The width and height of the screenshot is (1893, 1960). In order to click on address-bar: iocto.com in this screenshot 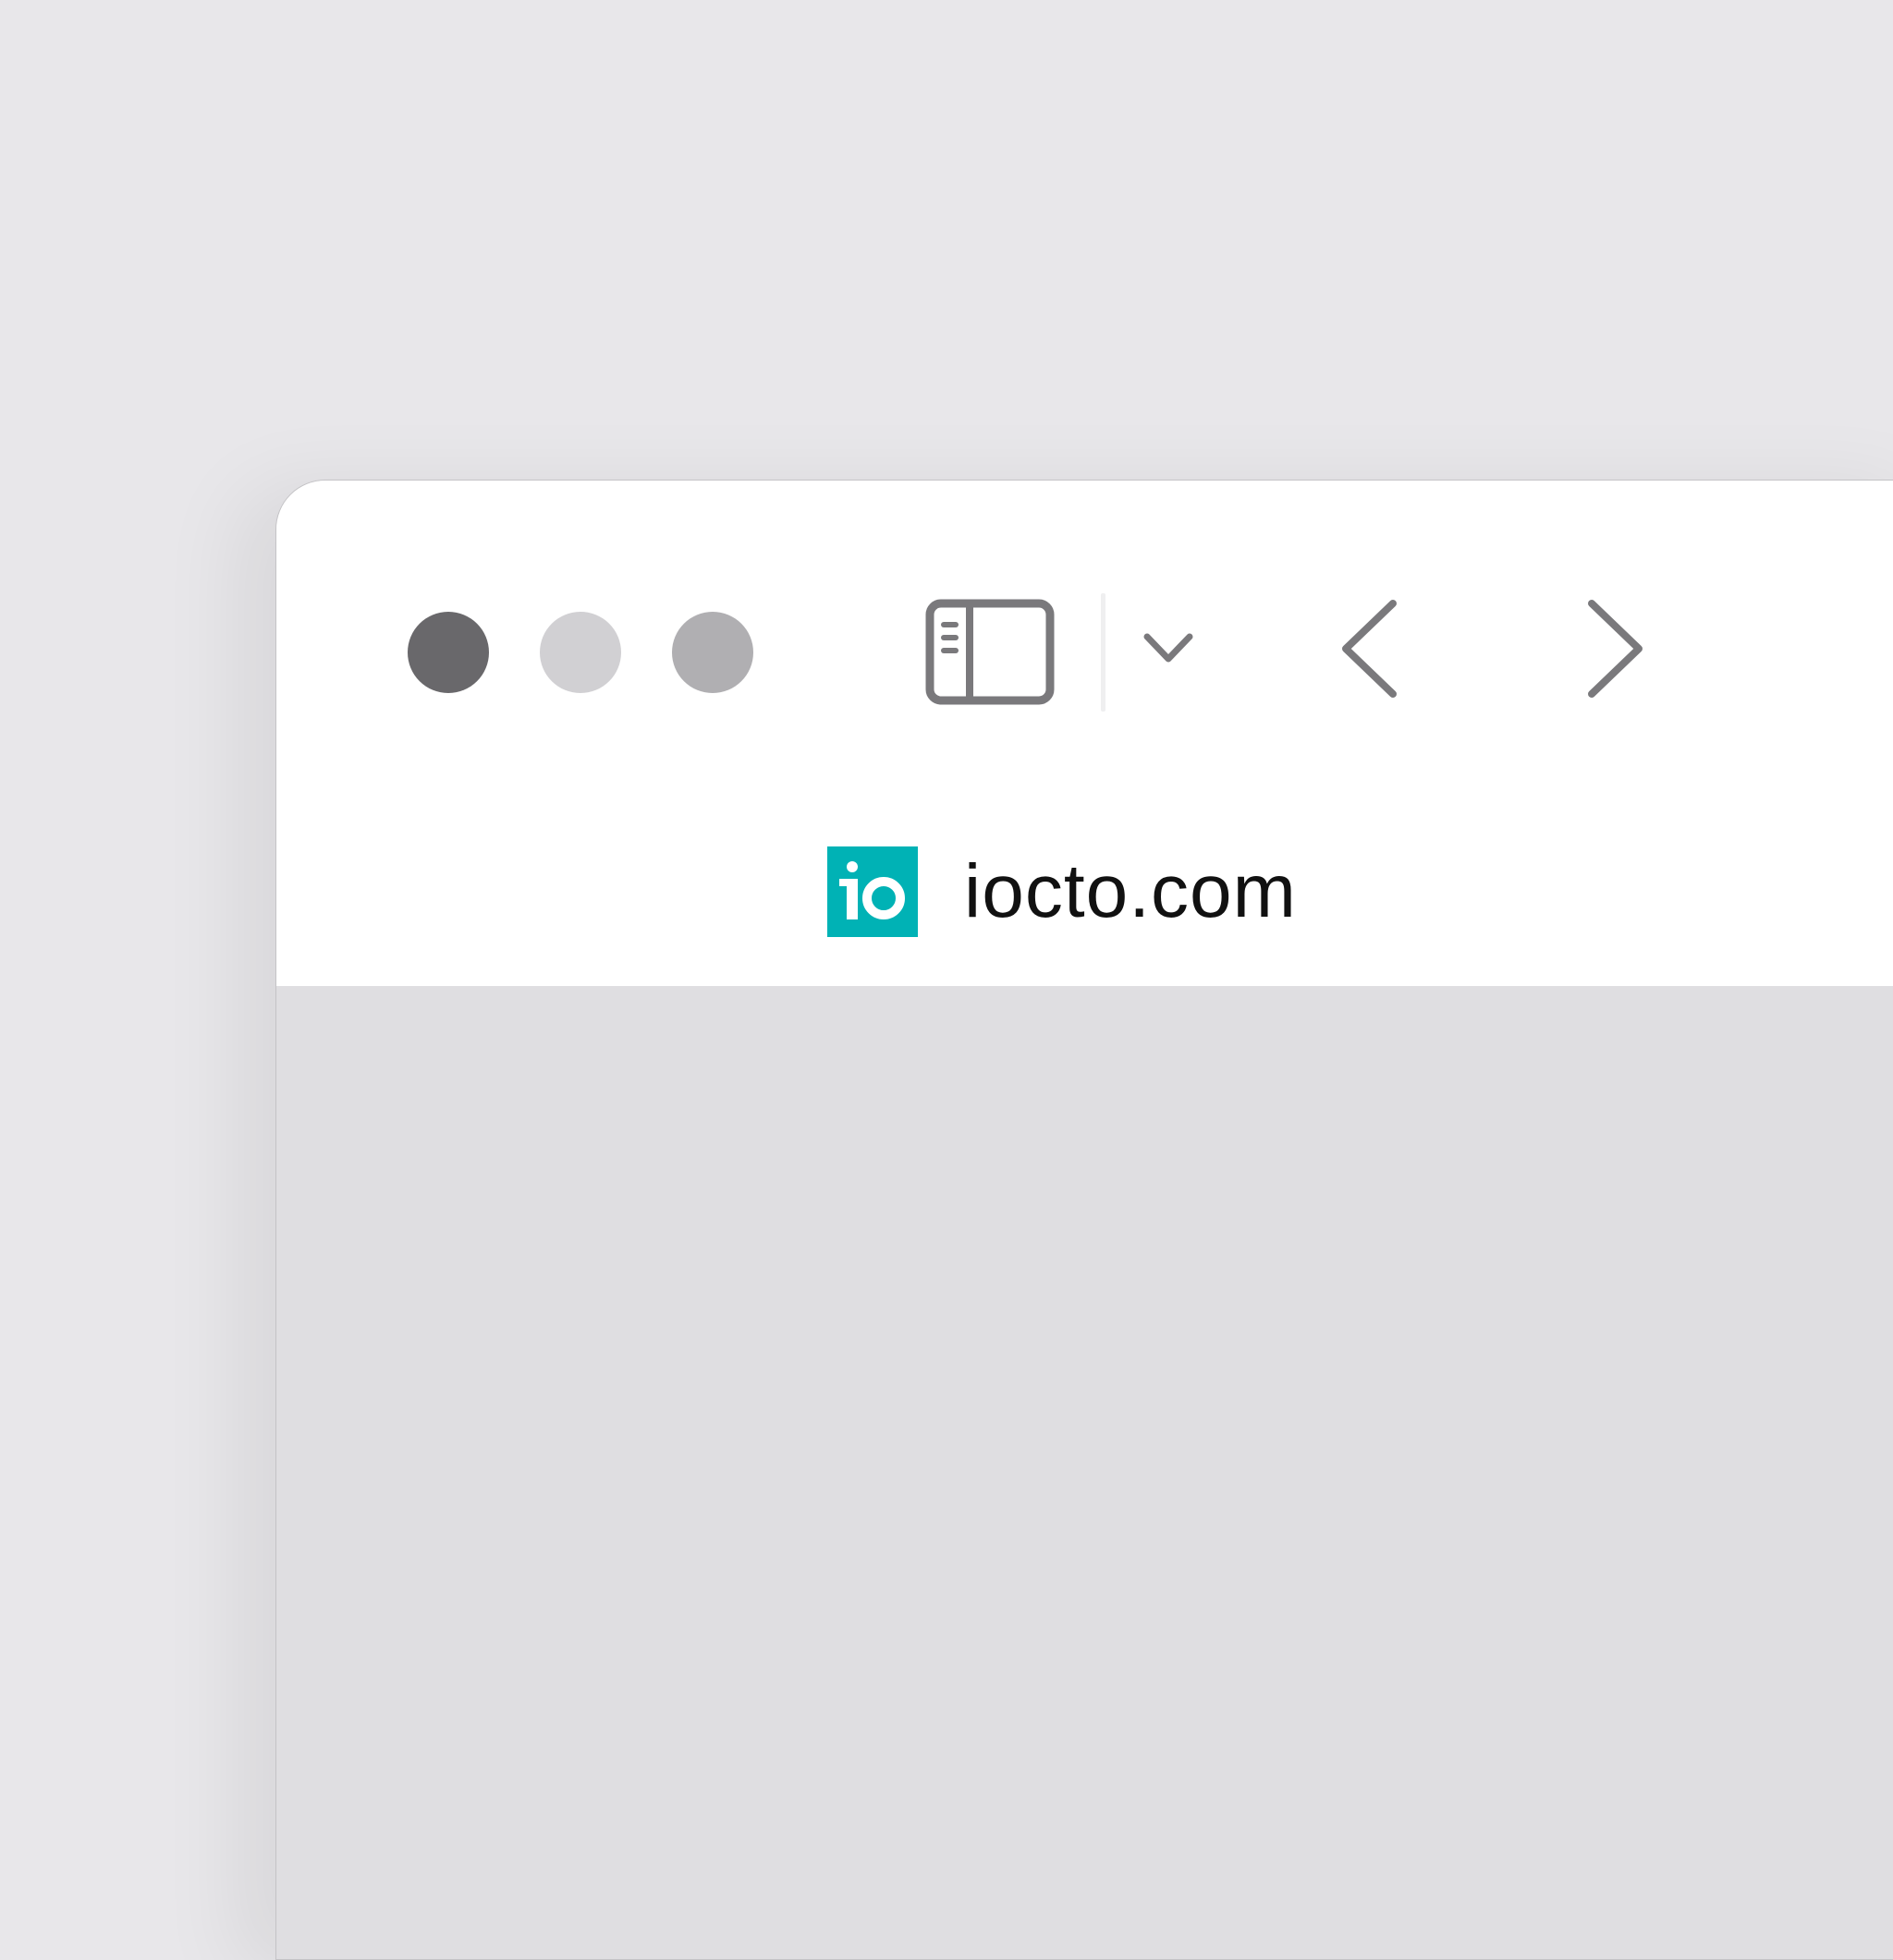, I will do `click(1062, 891)`.